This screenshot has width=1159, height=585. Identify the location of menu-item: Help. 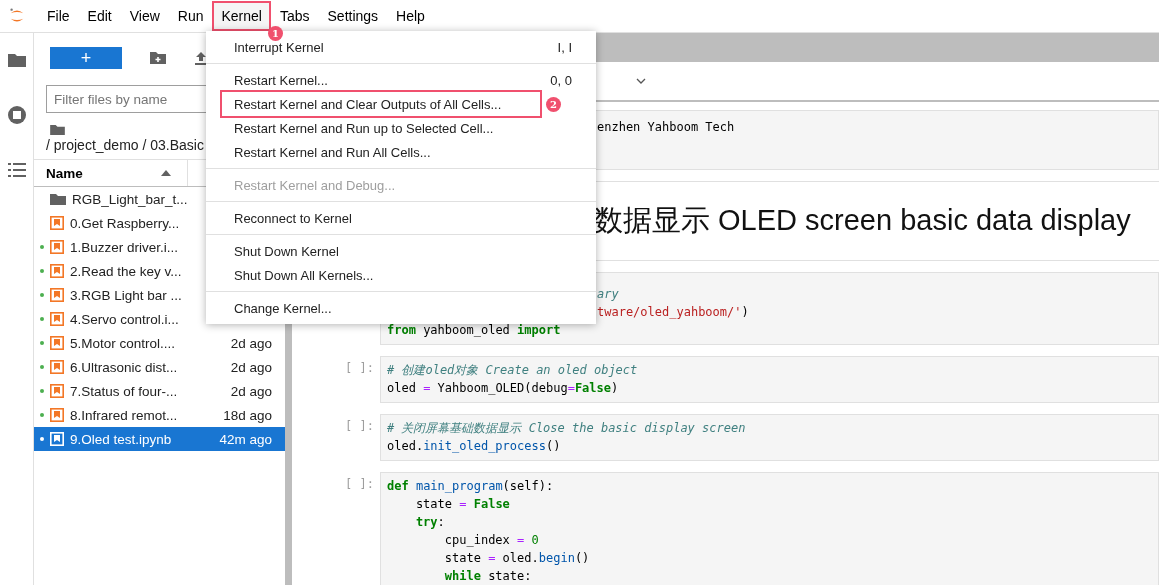
(410, 16).